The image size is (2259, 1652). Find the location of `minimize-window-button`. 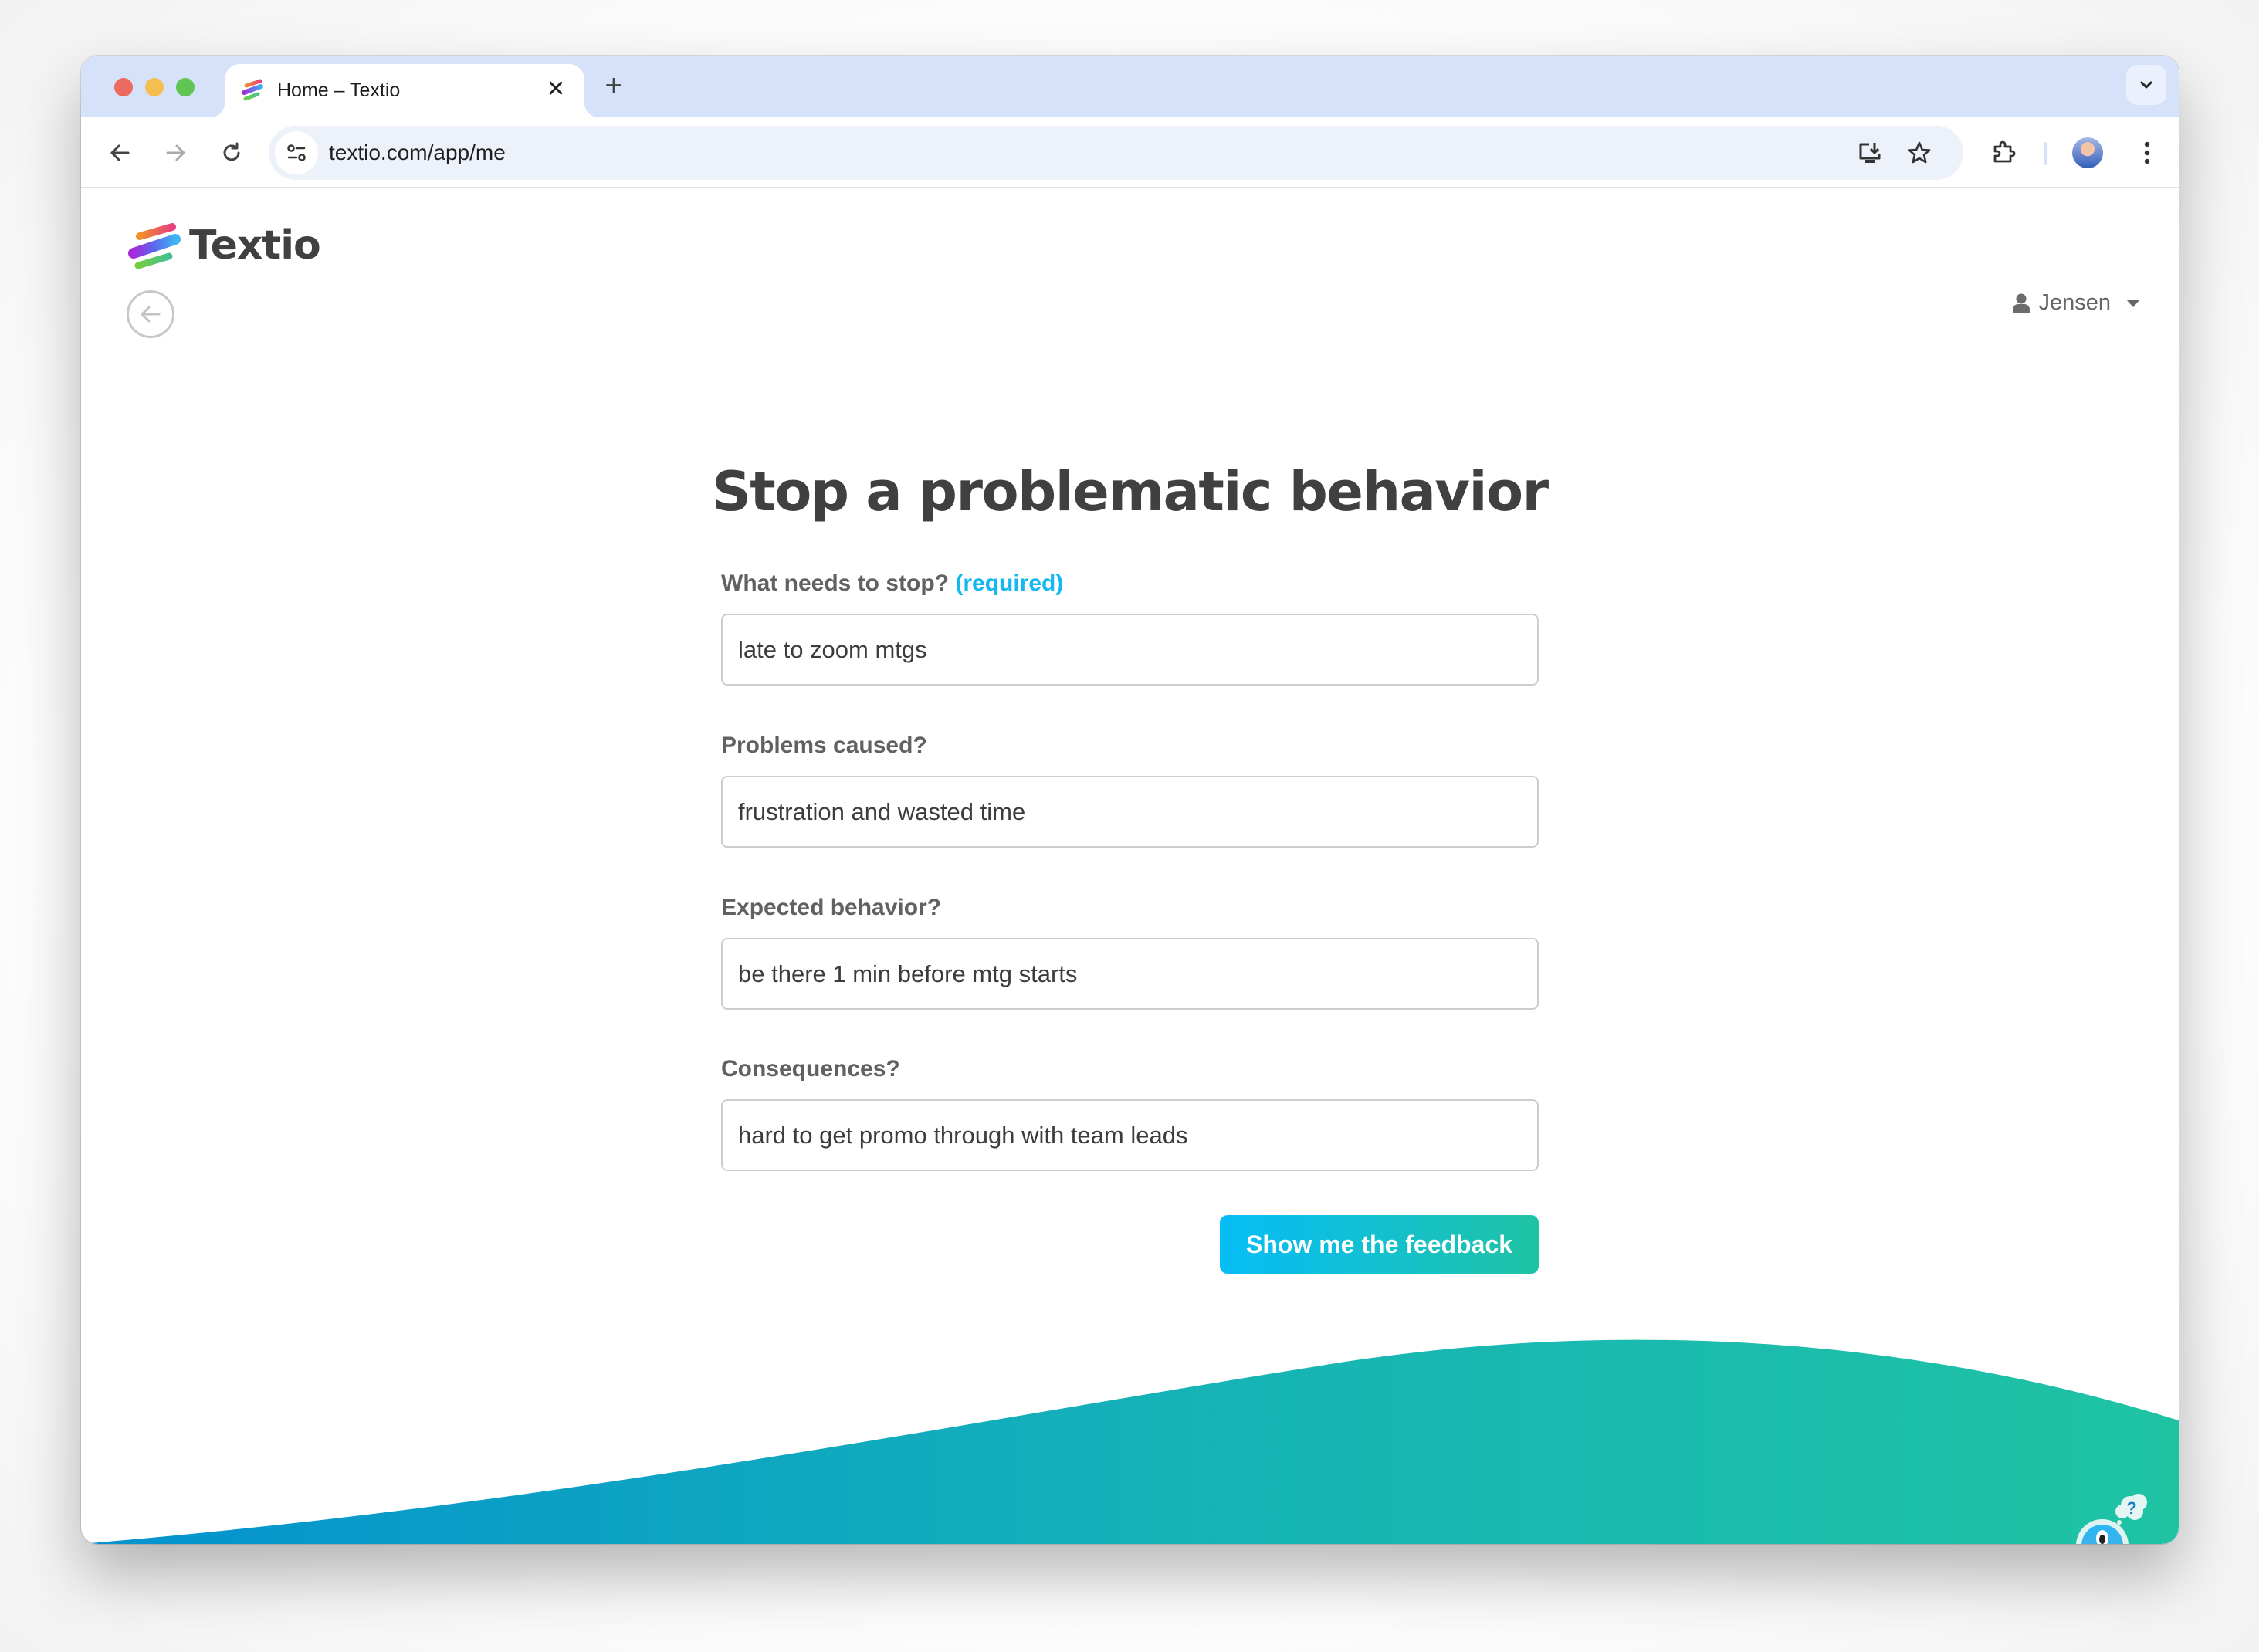

minimize-window-button is located at coordinates (154, 87).